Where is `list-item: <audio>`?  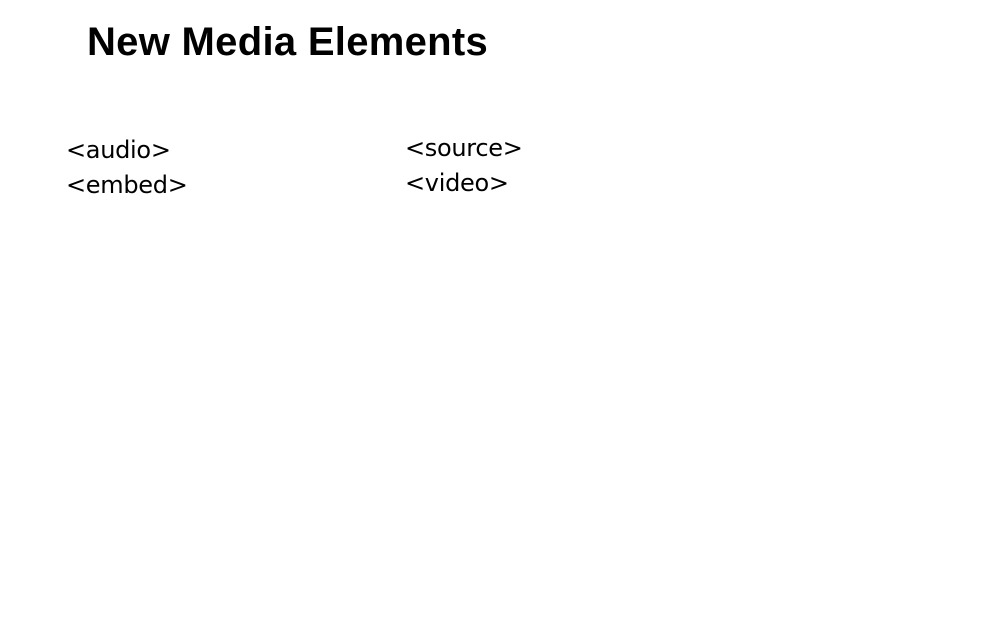 list-item: <audio> is located at coordinates (118, 150).